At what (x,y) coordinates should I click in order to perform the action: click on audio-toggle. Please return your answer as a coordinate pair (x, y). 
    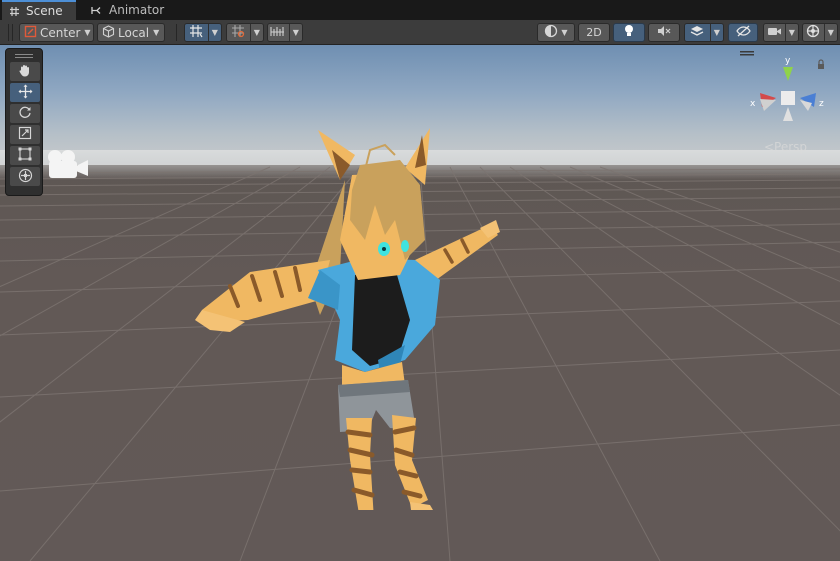
    Looking at the image, I should click on (664, 32).